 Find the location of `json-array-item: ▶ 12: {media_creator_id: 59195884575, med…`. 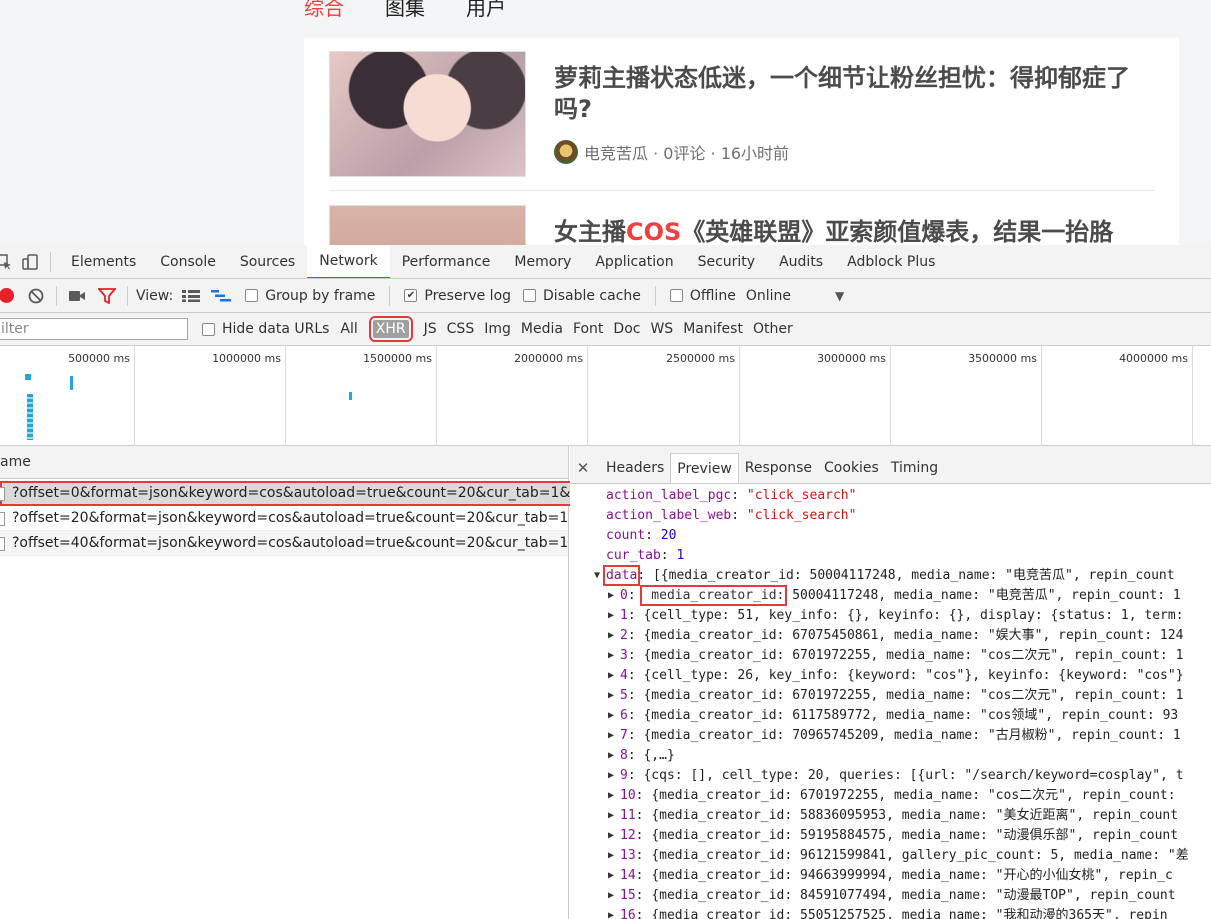

json-array-item: ▶ 12: {media_creator_id: 59195884575, med… is located at coordinates (890, 836).